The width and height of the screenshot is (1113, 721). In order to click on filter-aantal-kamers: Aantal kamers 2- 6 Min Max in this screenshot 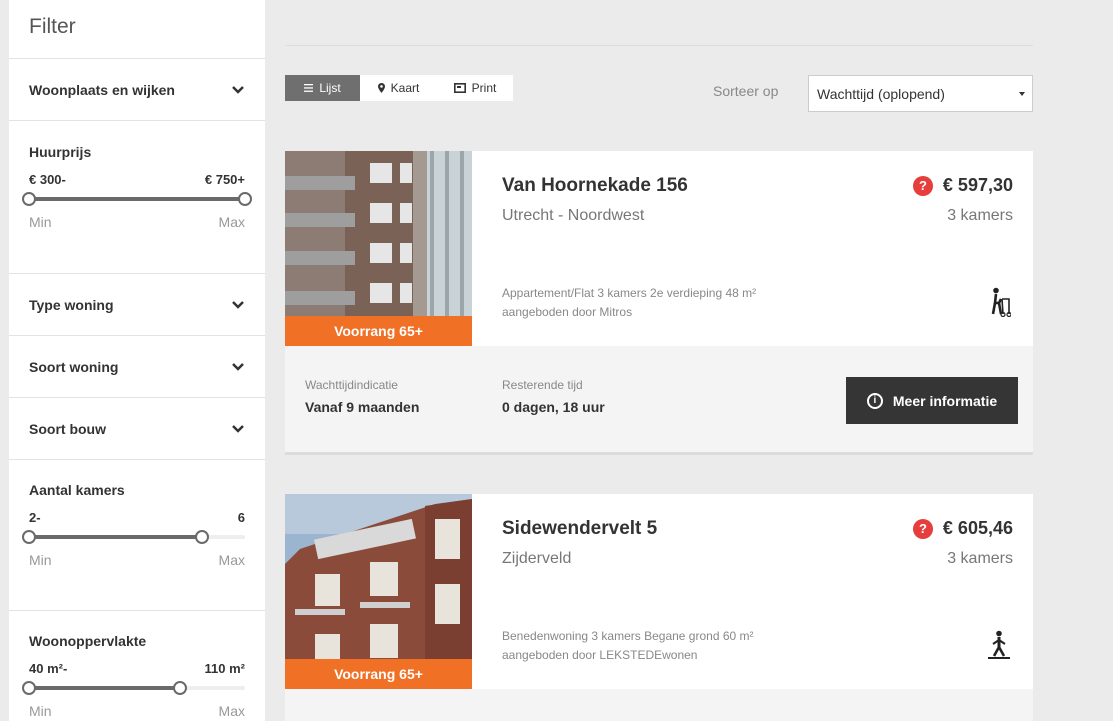, I will do `click(137, 535)`.